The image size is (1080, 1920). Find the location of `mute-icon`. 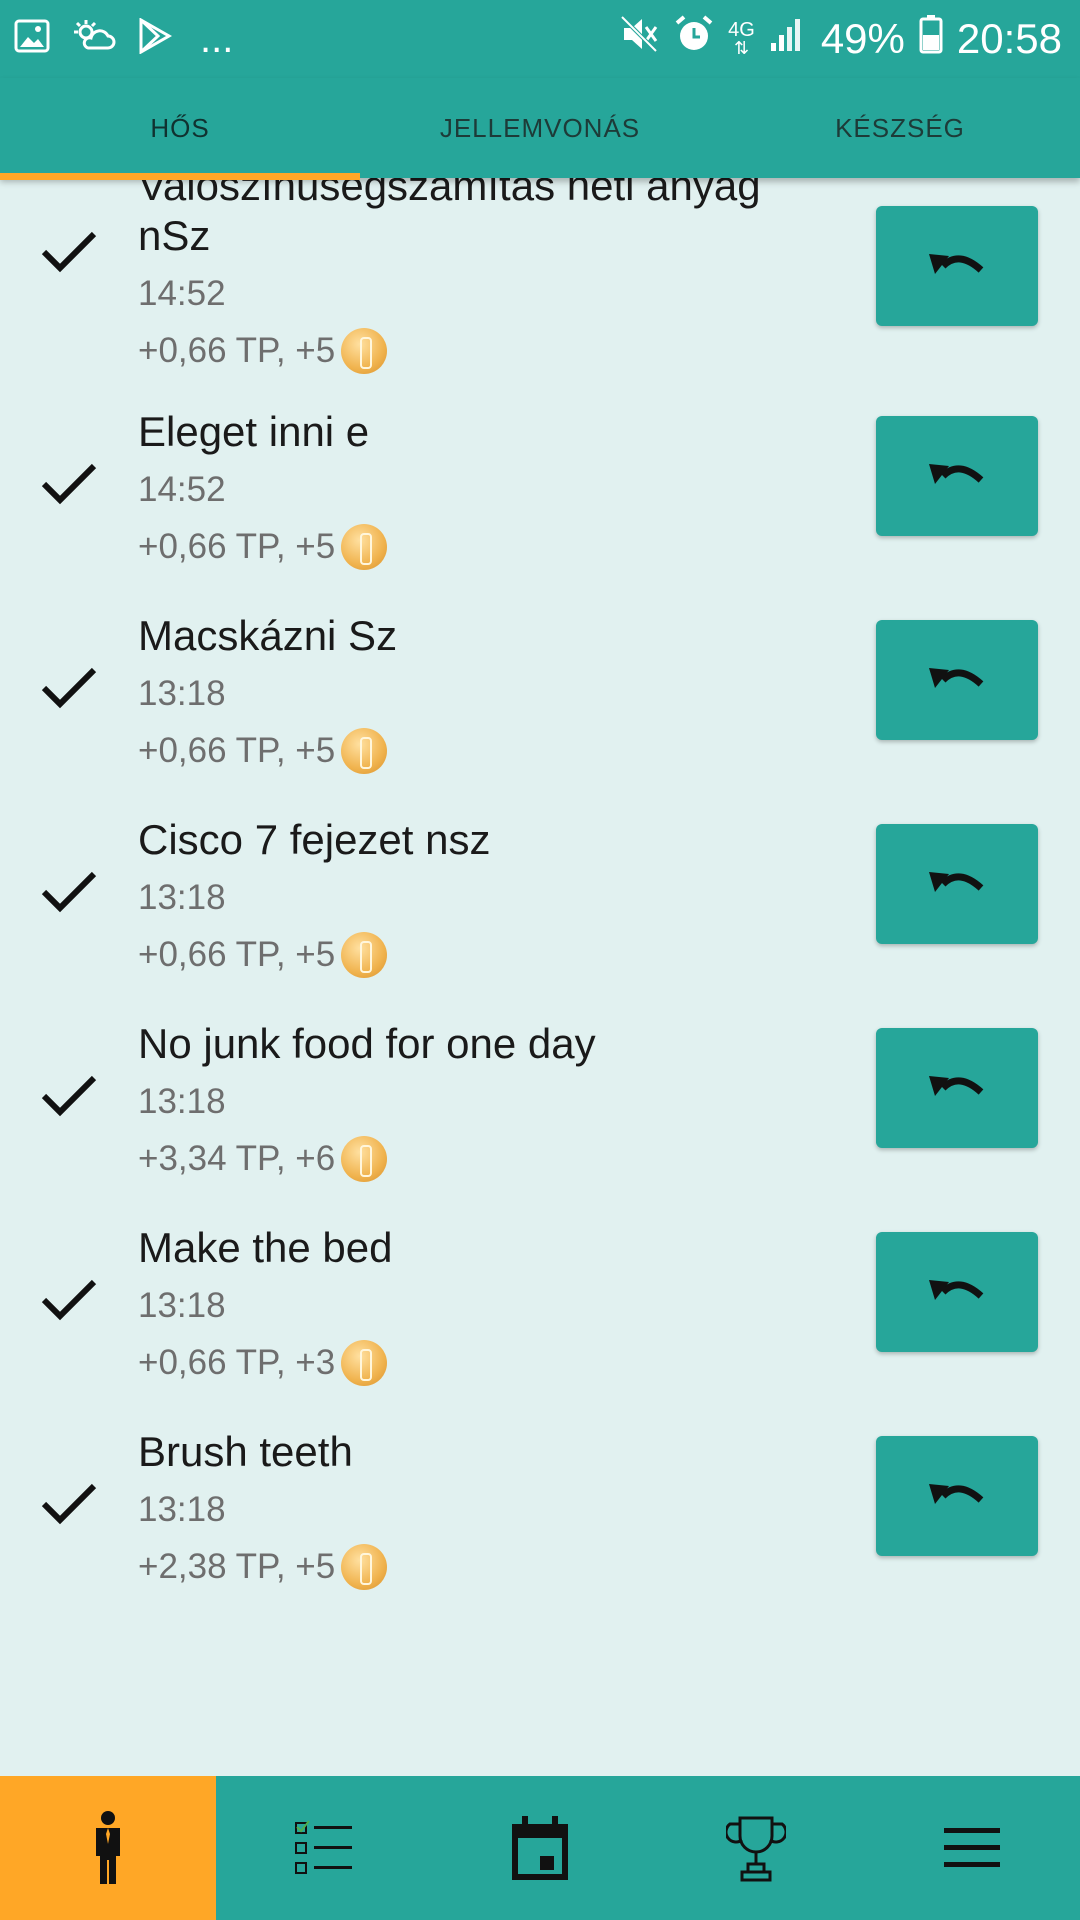

mute-icon is located at coordinates (640, 39).